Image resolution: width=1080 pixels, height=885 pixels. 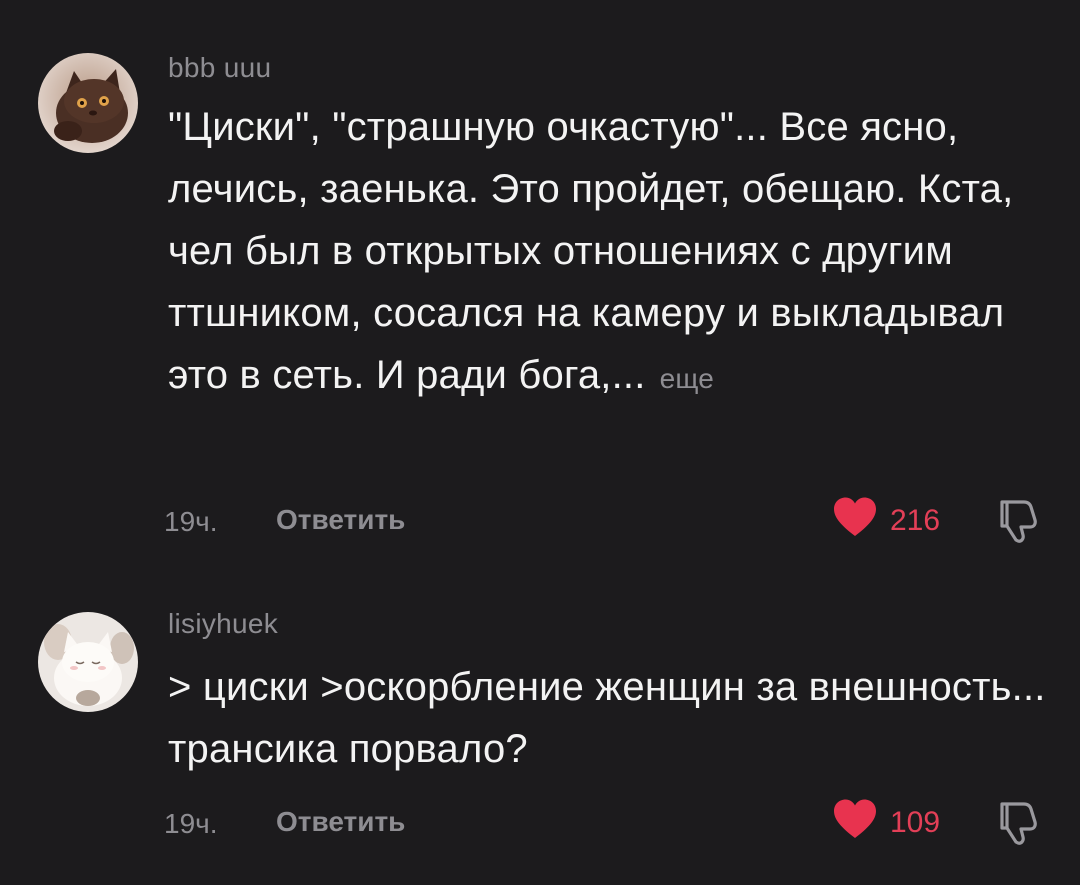 What do you see at coordinates (915, 520) in the screenshot?
I see `like-count: 216` at bounding box center [915, 520].